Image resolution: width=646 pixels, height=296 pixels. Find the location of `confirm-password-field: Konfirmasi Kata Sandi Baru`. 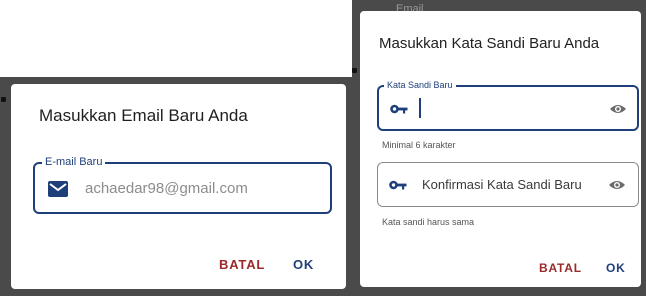

confirm-password-field: Konfirmasi Kata Sandi Baru is located at coordinates (508, 184).